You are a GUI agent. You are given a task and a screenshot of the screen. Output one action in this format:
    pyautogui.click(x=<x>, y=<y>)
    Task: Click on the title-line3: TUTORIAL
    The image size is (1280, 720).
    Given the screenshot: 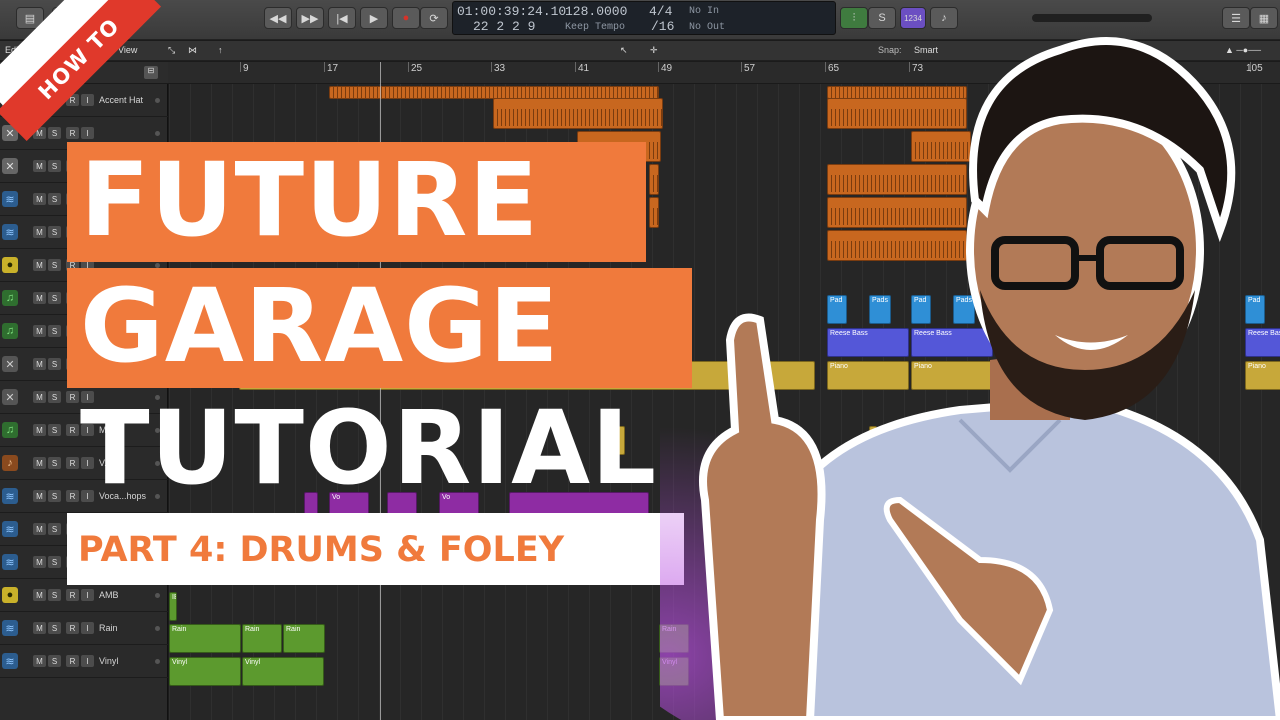 What is the action you would take?
    pyautogui.click(x=369, y=448)
    